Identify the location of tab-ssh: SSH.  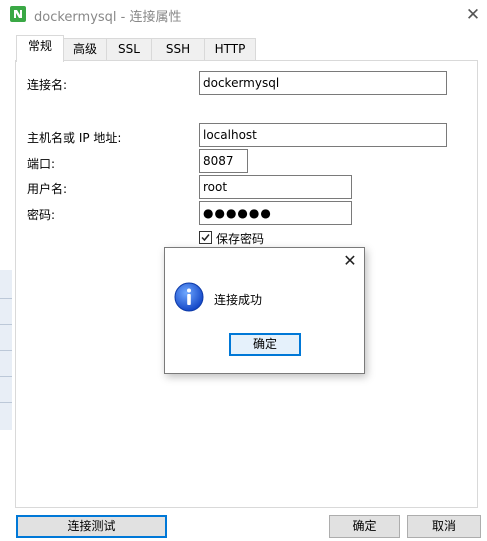
(178, 49).